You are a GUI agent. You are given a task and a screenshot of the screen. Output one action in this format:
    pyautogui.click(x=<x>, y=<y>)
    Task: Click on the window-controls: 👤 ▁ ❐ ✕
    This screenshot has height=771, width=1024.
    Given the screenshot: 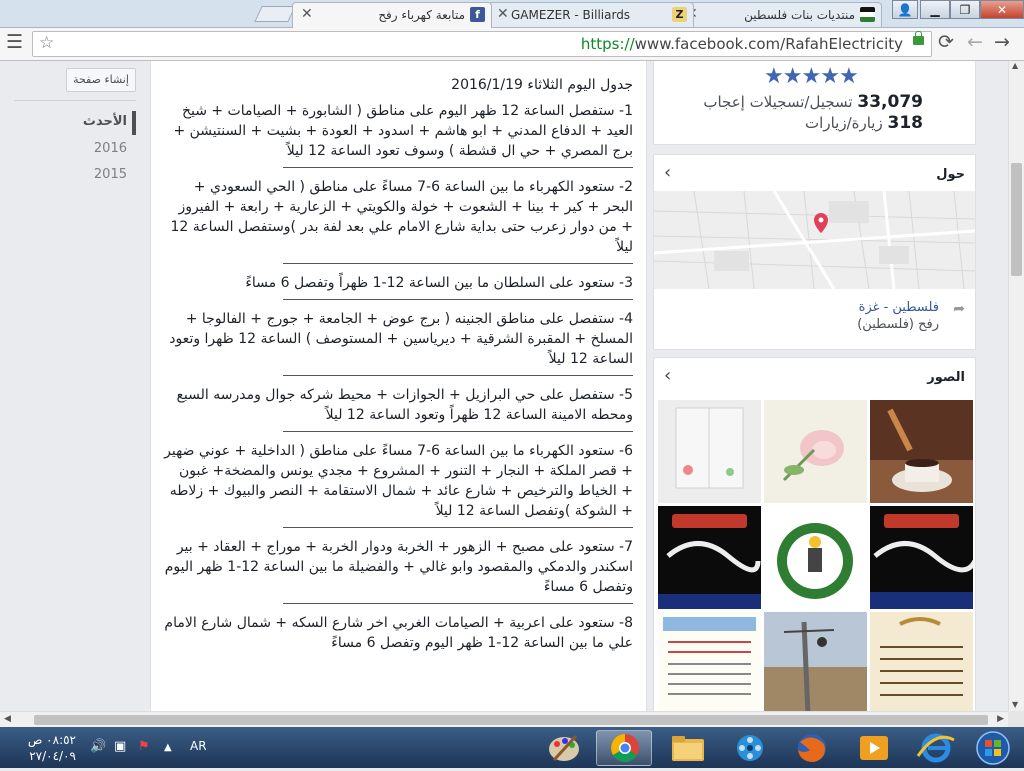 What is the action you would take?
    pyautogui.click(x=958, y=10)
    